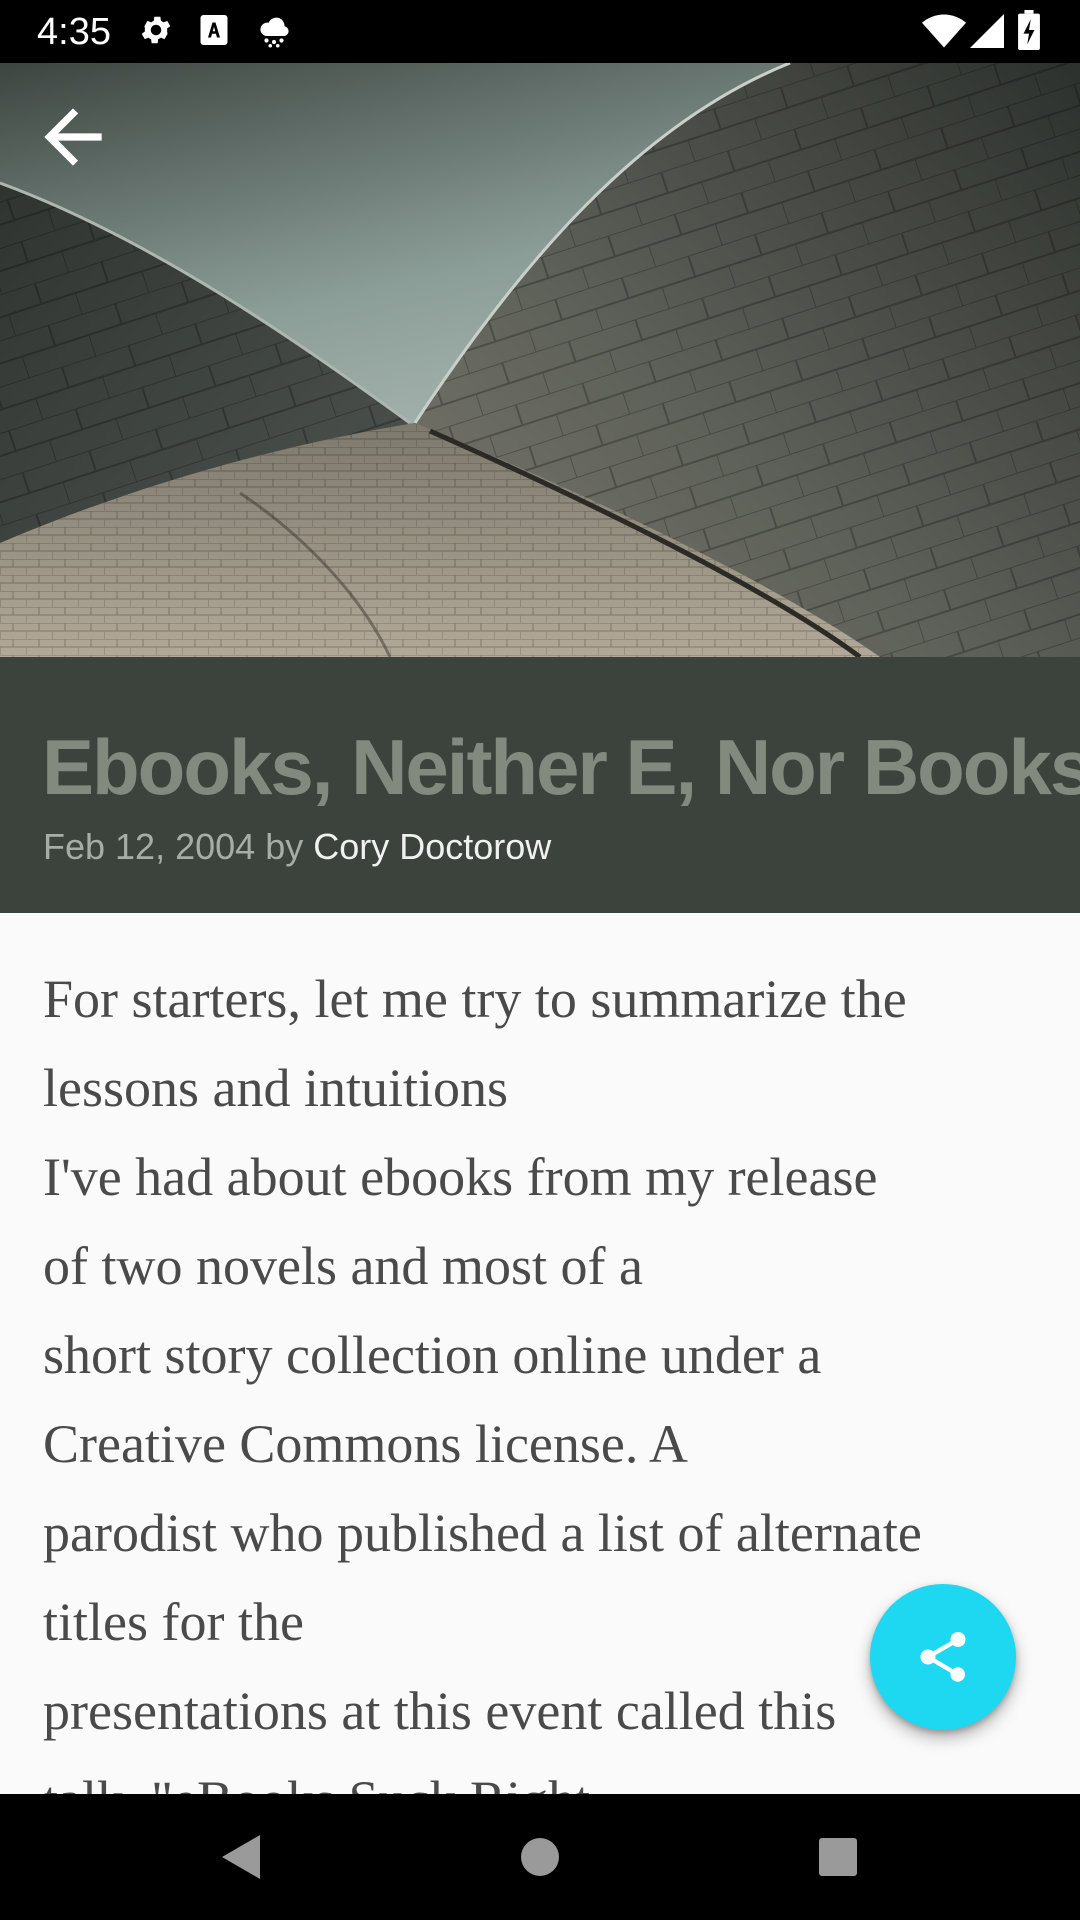 The image size is (1080, 1920). Describe the element at coordinates (74, 32) in the screenshot. I see `status-time: 4:35` at that location.